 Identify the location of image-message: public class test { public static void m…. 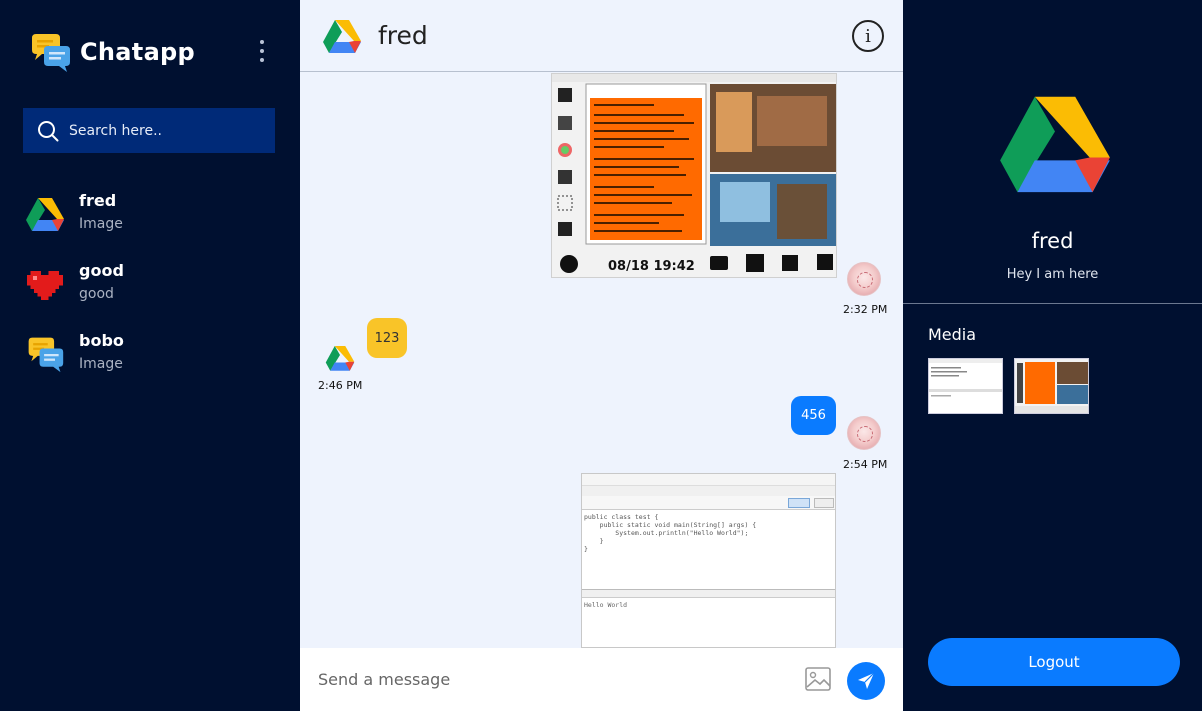
(708, 560).